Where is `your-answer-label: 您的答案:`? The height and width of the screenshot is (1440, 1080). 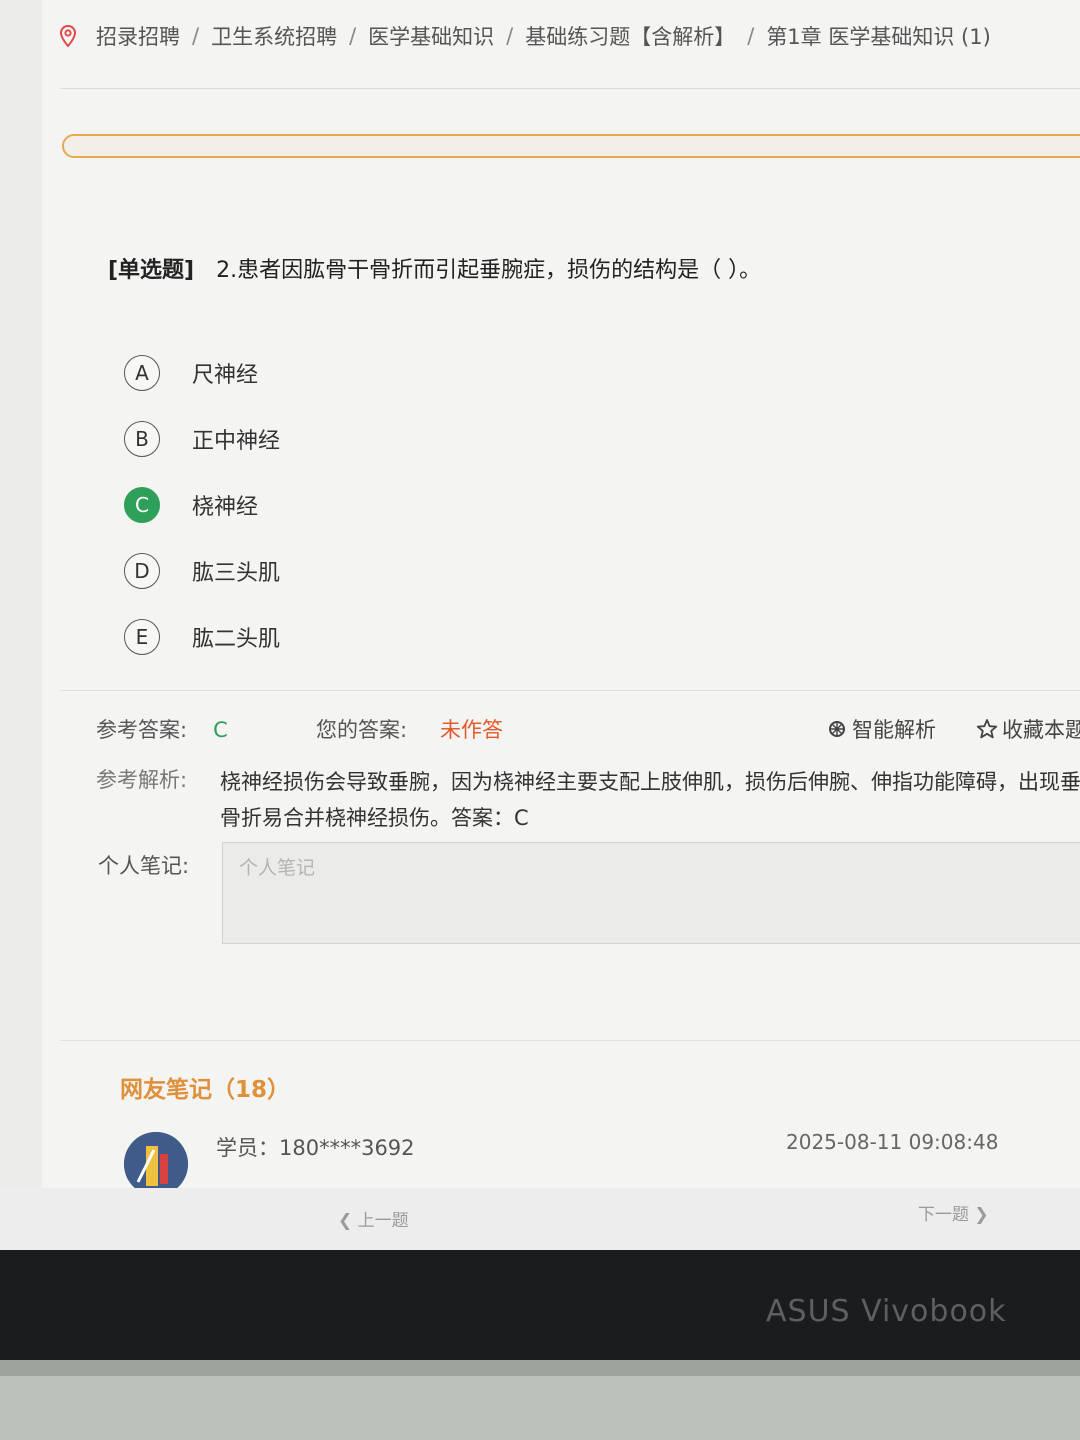
your-answer-label: 您的答案: is located at coordinates (362, 730).